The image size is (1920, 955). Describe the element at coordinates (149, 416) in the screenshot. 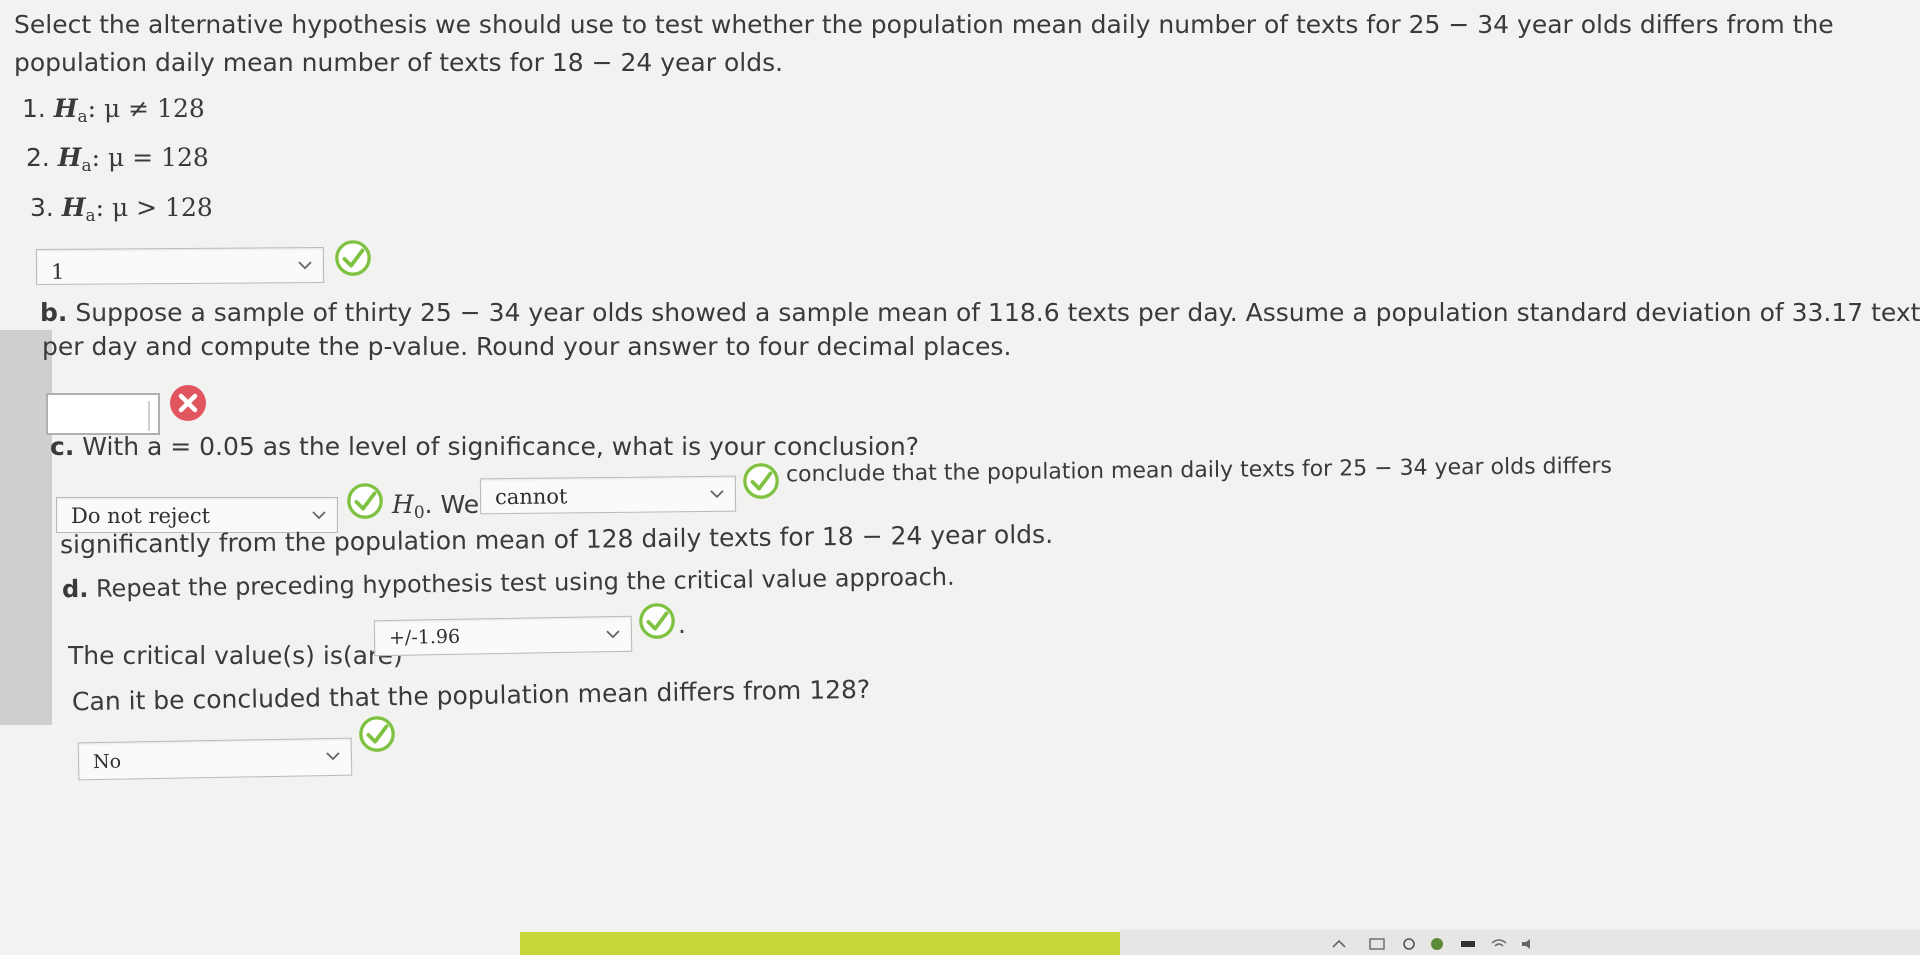

I see `input-scrollbar` at that location.